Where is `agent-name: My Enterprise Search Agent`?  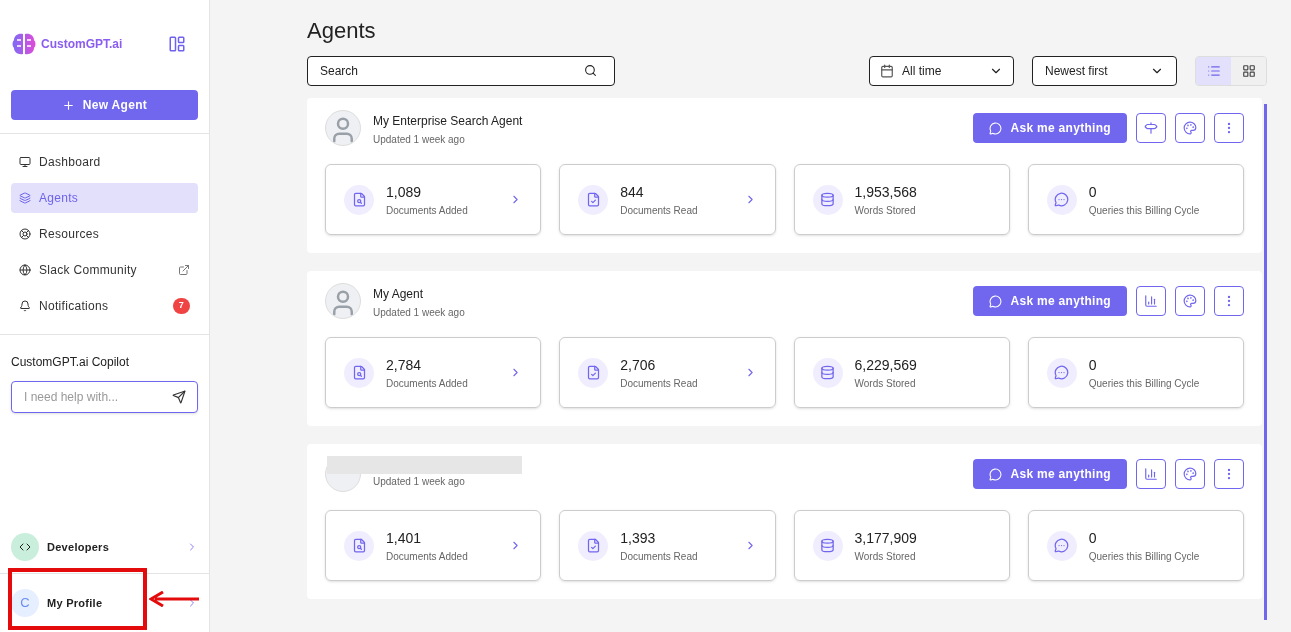 agent-name: My Enterprise Search Agent is located at coordinates (448, 121).